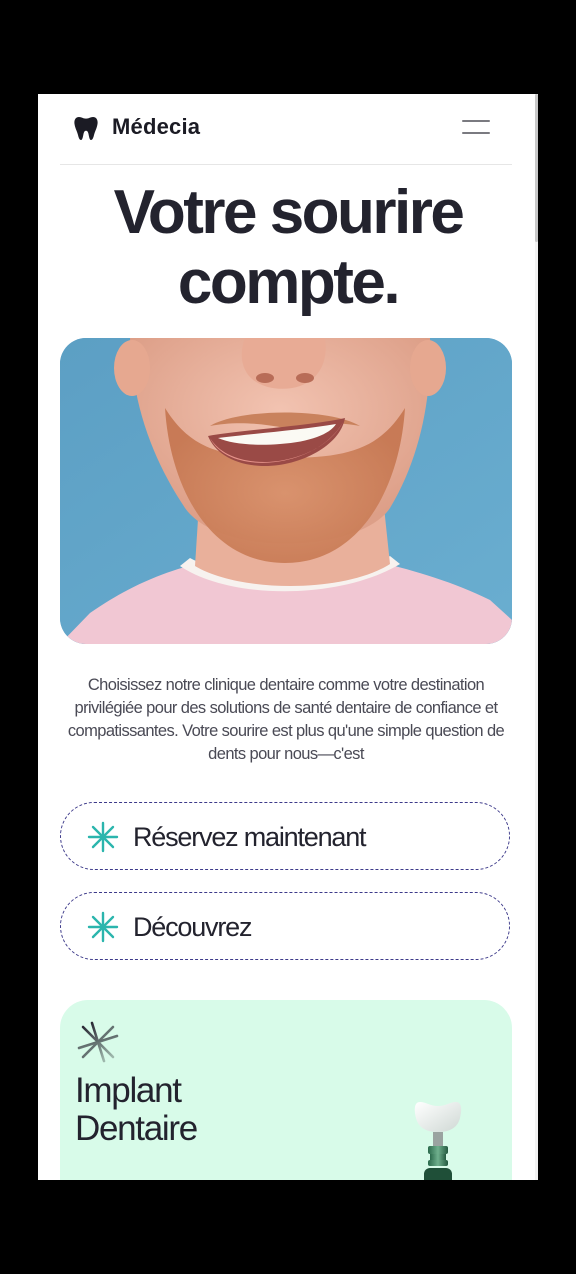  I want to click on hamburger-menu-icon, so click(476, 121).